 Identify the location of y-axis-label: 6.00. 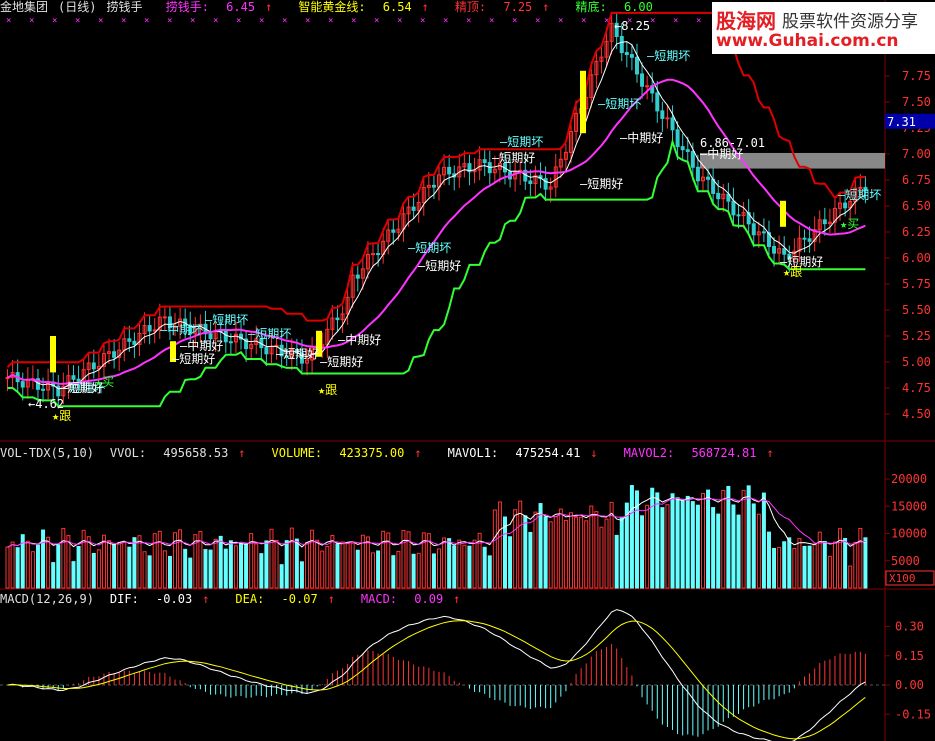
(916, 258).